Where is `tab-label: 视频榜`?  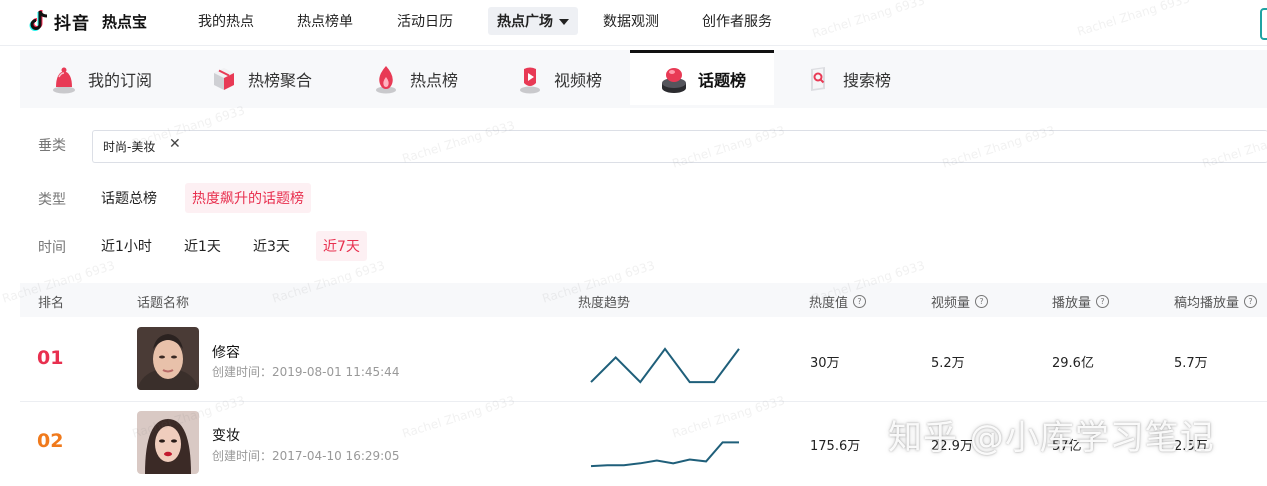
tab-label: 视频榜 is located at coordinates (578, 80).